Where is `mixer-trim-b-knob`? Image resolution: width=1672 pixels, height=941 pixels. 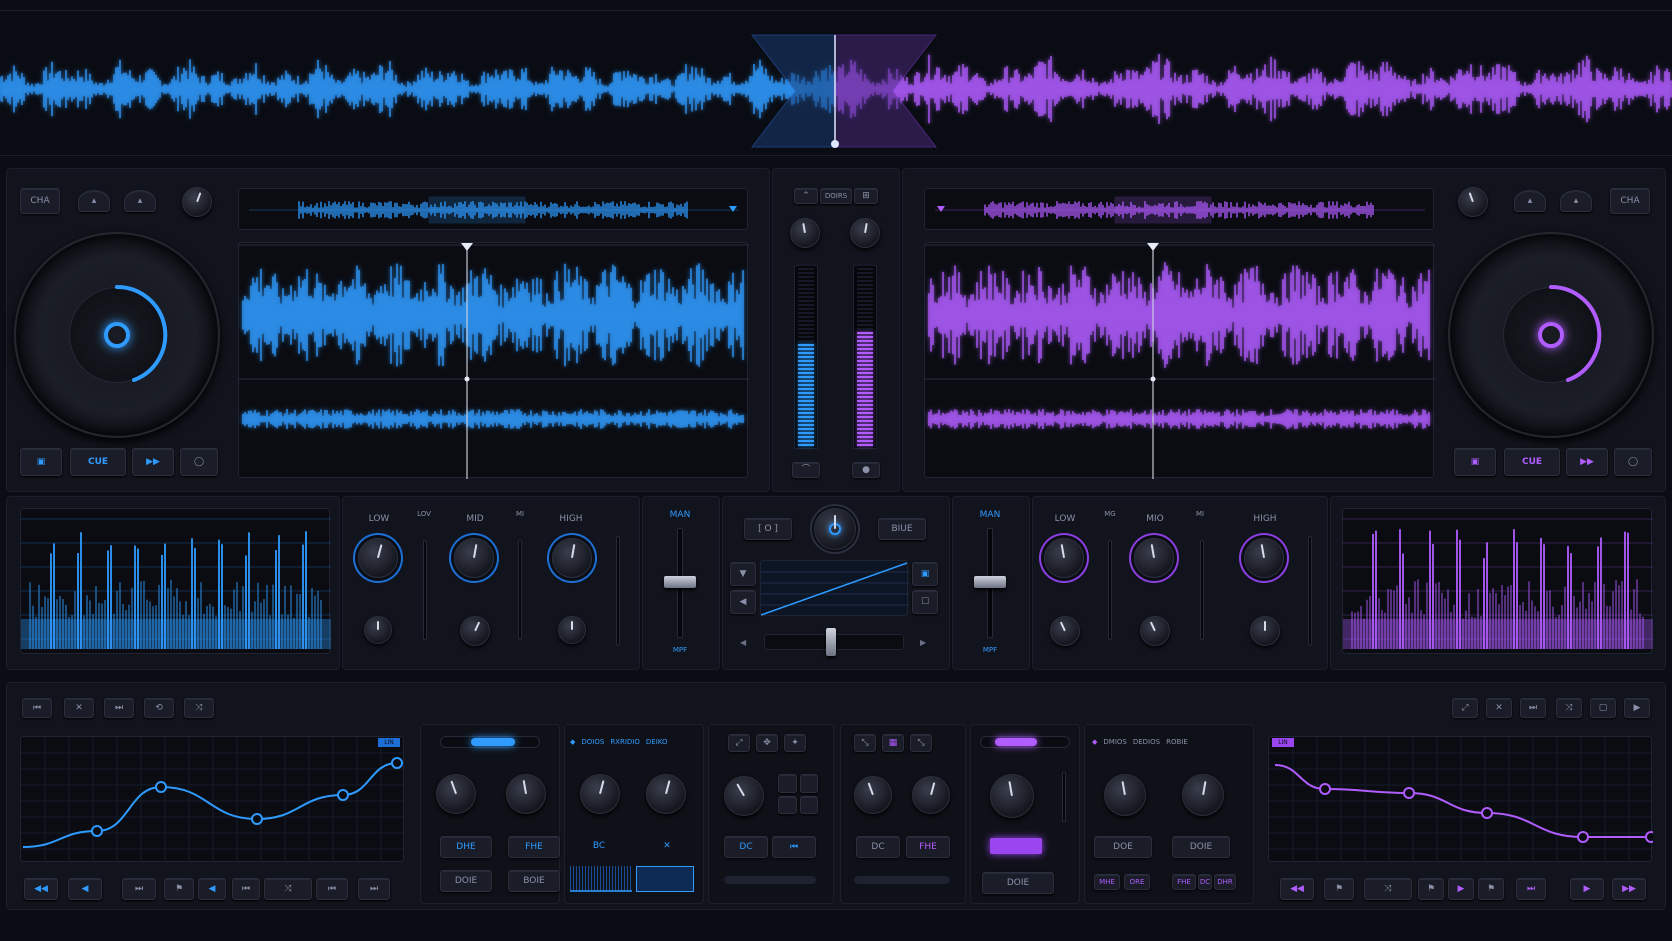 mixer-trim-b-knob is located at coordinates (865, 233).